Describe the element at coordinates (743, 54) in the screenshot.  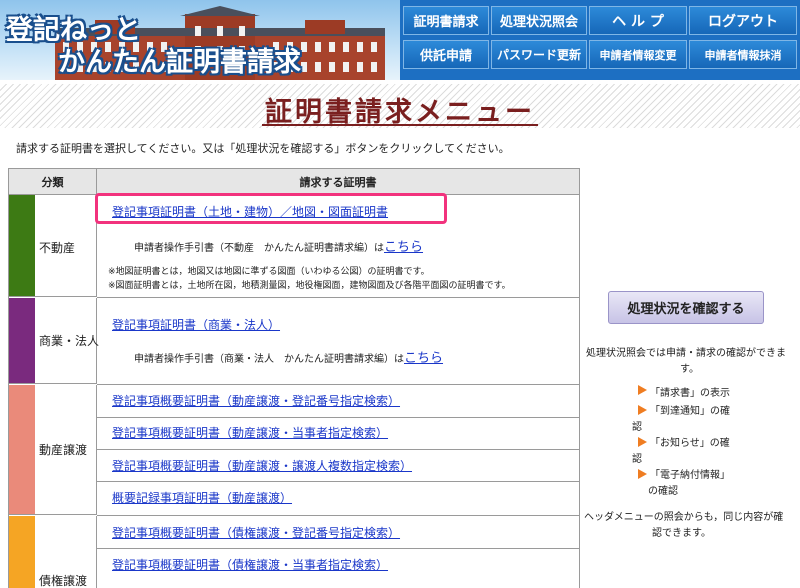
I see `nav-applicant-info-delete: 申請者情報抹消` at that location.